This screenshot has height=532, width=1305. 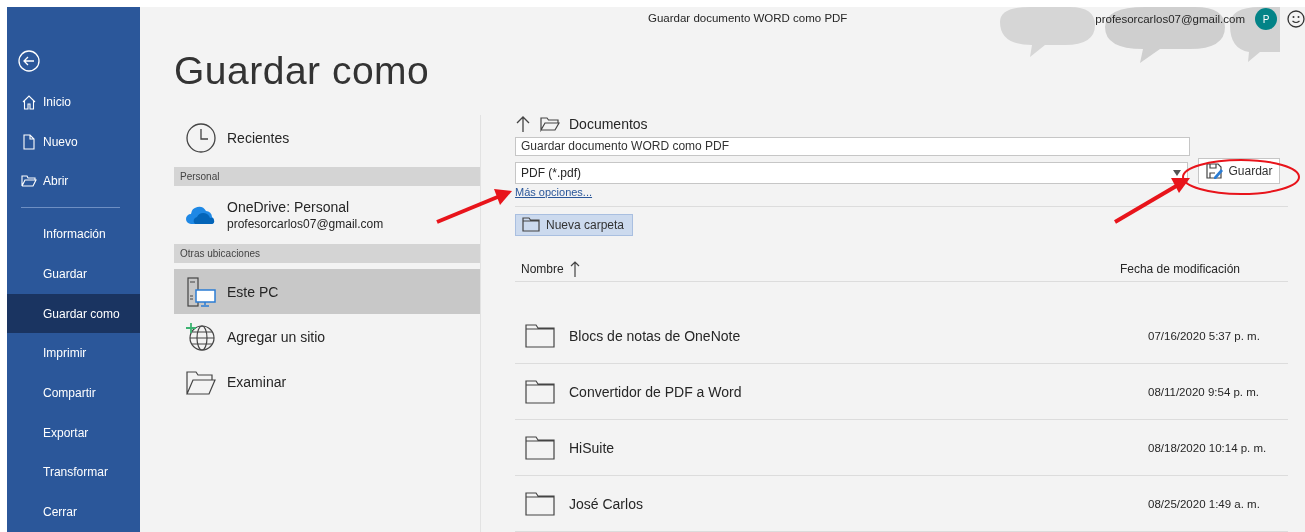 What do you see at coordinates (73, 234) in the screenshot?
I see `sidebar-item: Información` at bounding box center [73, 234].